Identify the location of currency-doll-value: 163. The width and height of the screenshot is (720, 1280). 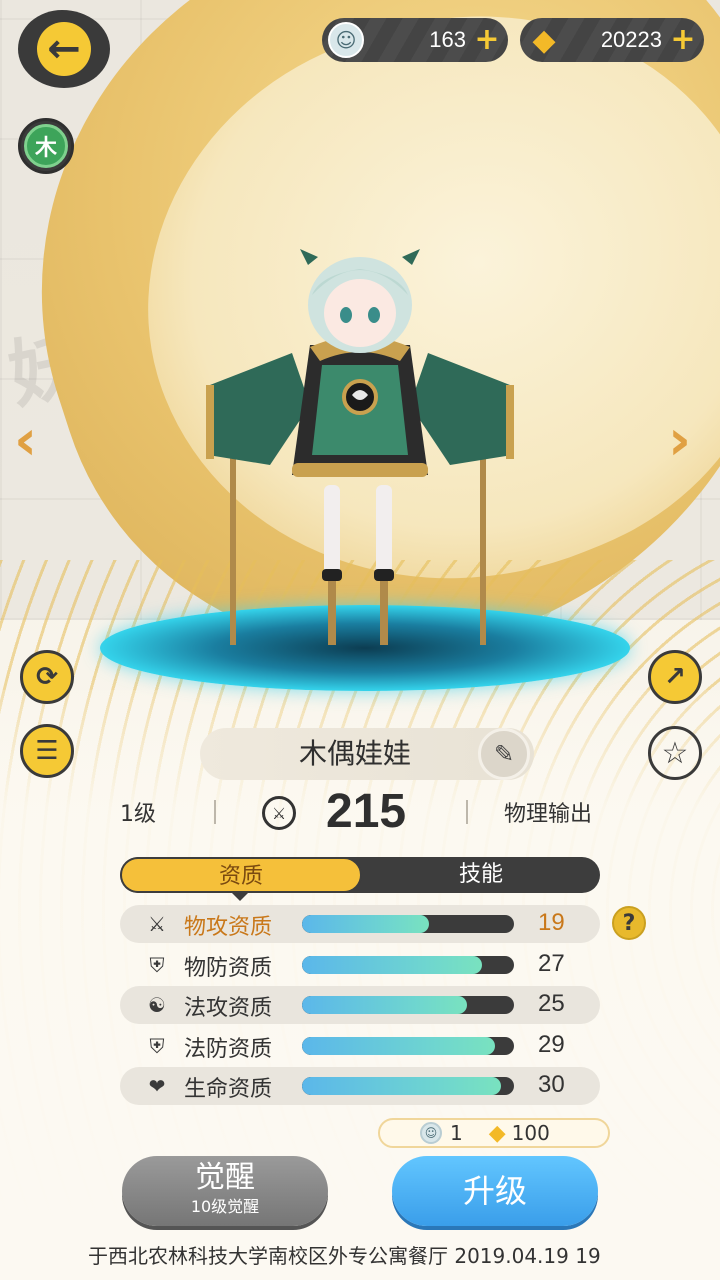
(447, 39).